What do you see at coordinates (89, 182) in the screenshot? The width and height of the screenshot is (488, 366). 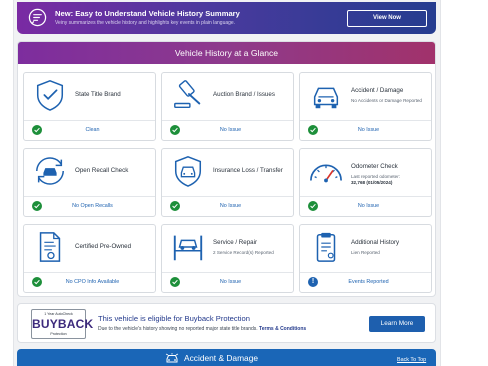 I see `card-open-recall: Open Recall Check No Open Recalls` at bounding box center [89, 182].